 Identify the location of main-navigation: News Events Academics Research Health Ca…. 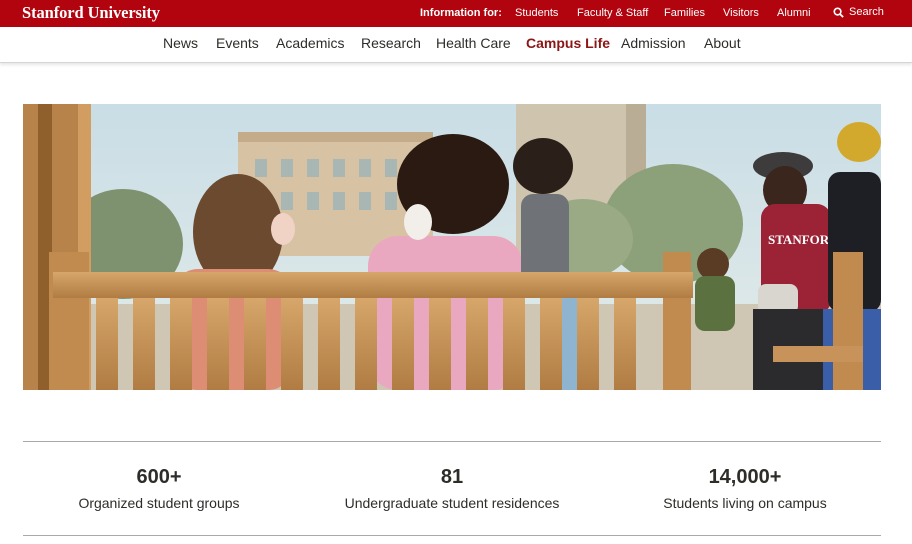
(456, 45).